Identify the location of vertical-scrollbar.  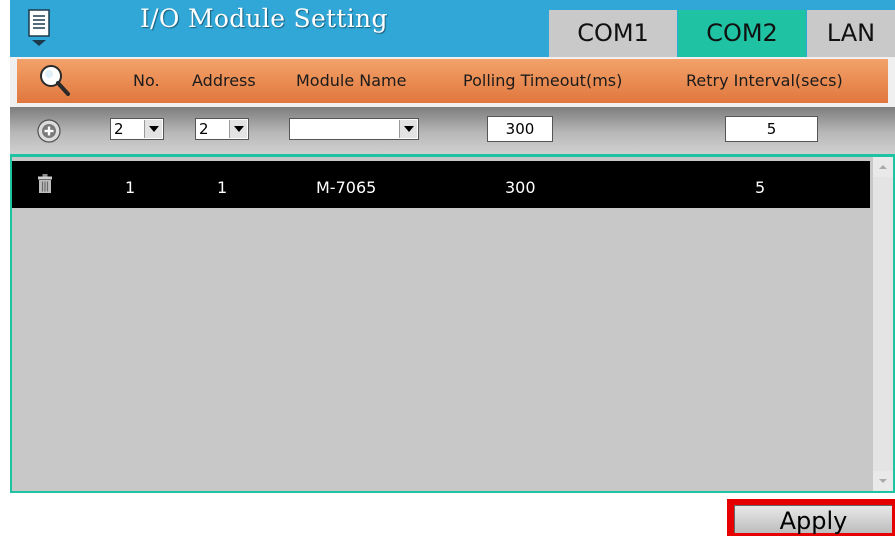
(883, 324).